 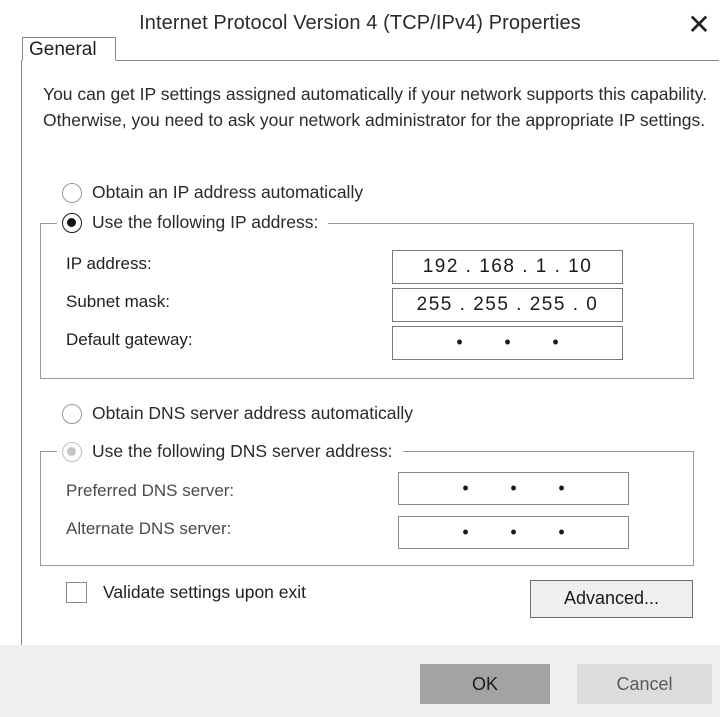 What do you see at coordinates (485, 684) in the screenshot?
I see `ok-button: OK` at bounding box center [485, 684].